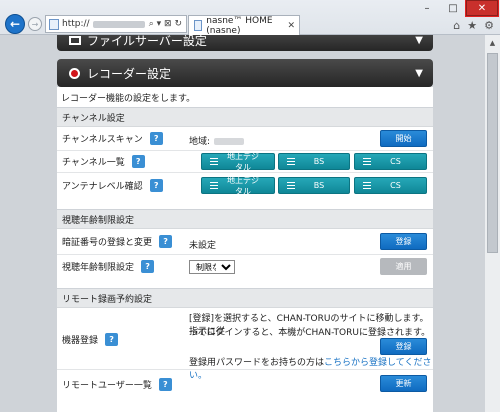  Describe the element at coordinates (245, 117) in the screenshot. I see `channel-settings-heading: チャンネル設定` at that location.